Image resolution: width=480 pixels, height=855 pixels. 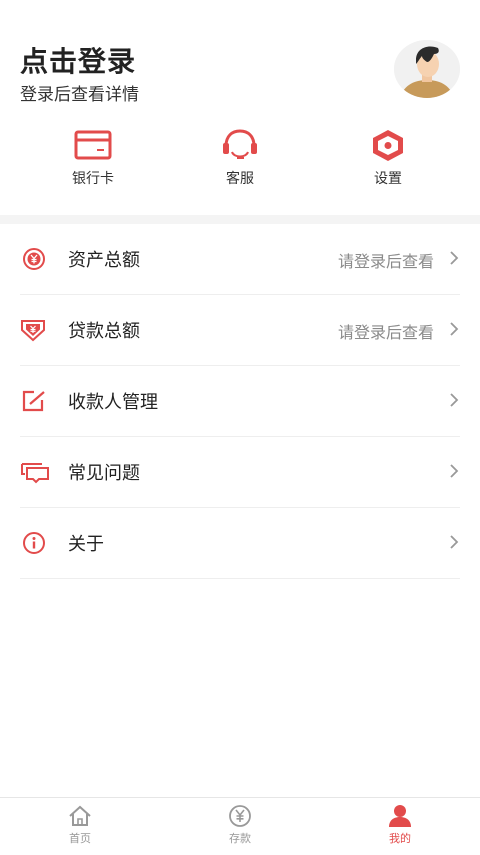 I want to click on yuan-circle-icon, so click(x=35, y=259).